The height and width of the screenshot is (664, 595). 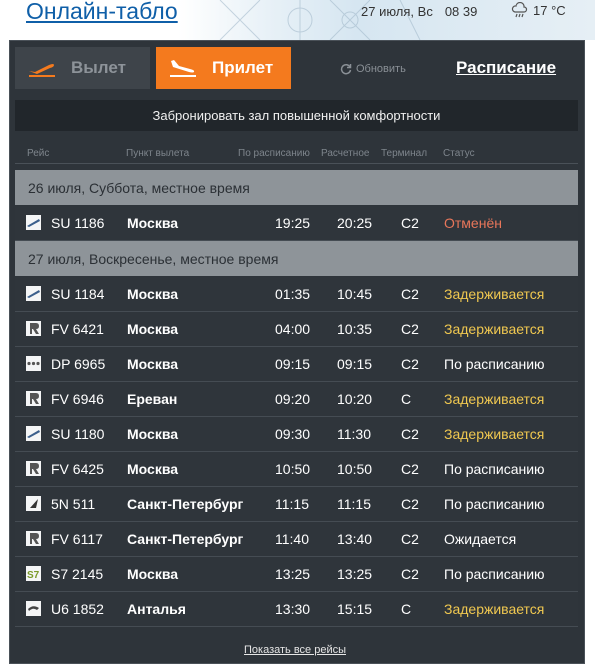 I want to click on scheduled-time: 09:15, so click(x=293, y=364).